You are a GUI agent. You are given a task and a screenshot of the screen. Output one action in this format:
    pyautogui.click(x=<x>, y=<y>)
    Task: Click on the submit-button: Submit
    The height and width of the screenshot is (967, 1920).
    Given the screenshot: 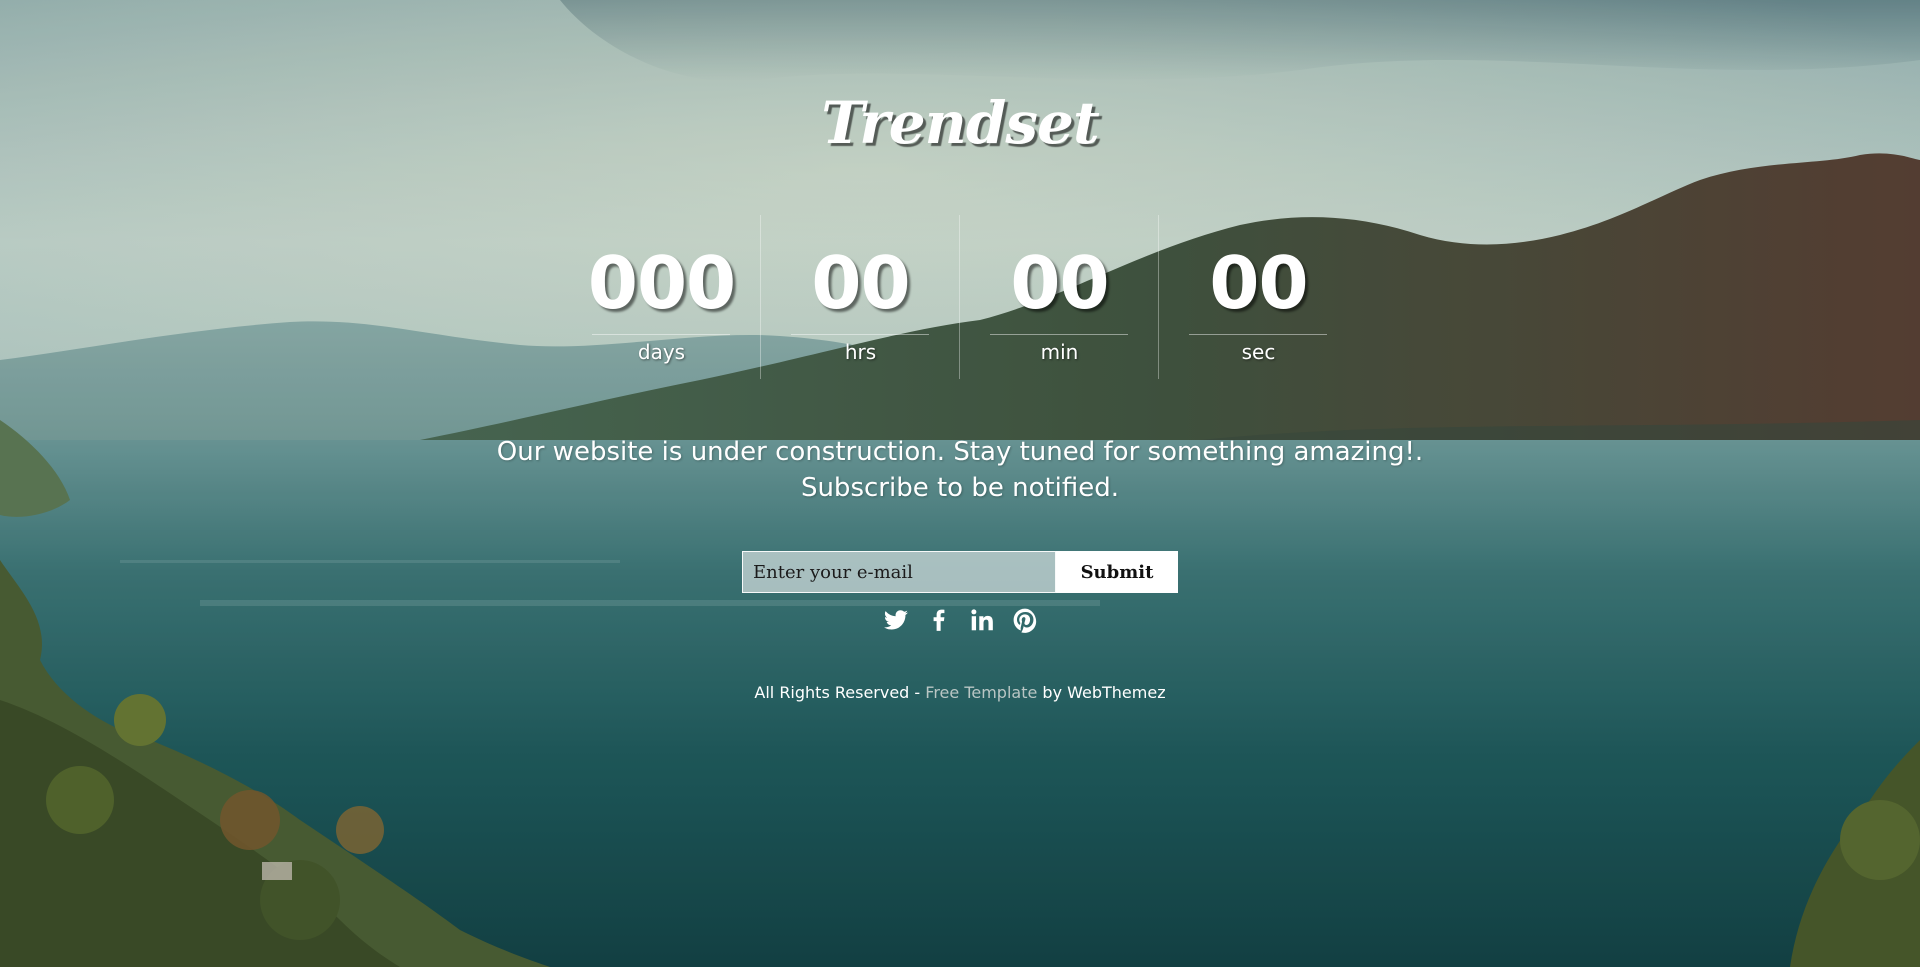 What is the action you would take?
    pyautogui.click(x=1117, y=572)
    